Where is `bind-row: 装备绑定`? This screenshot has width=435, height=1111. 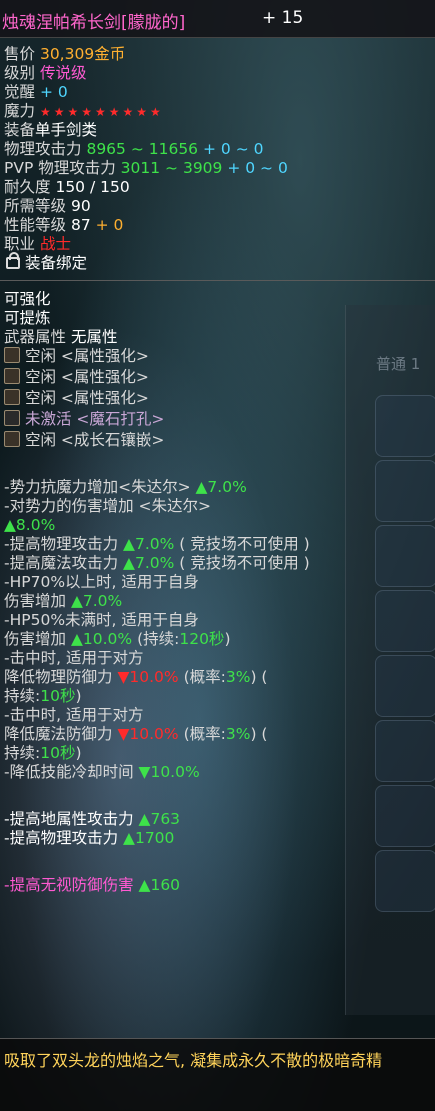
bind-row: 装备绑定 is located at coordinates (45, 262).